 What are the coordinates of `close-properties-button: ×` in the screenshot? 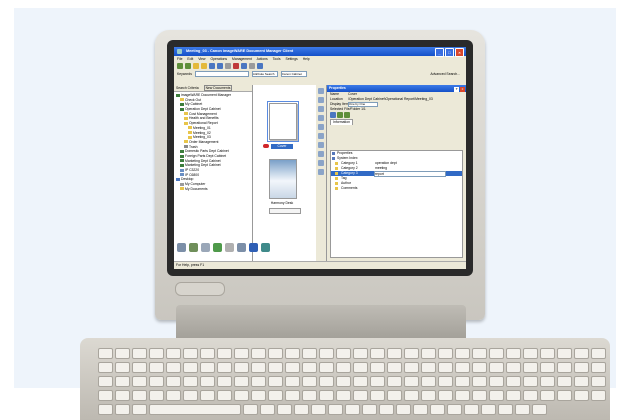 It's located at (462, 89).